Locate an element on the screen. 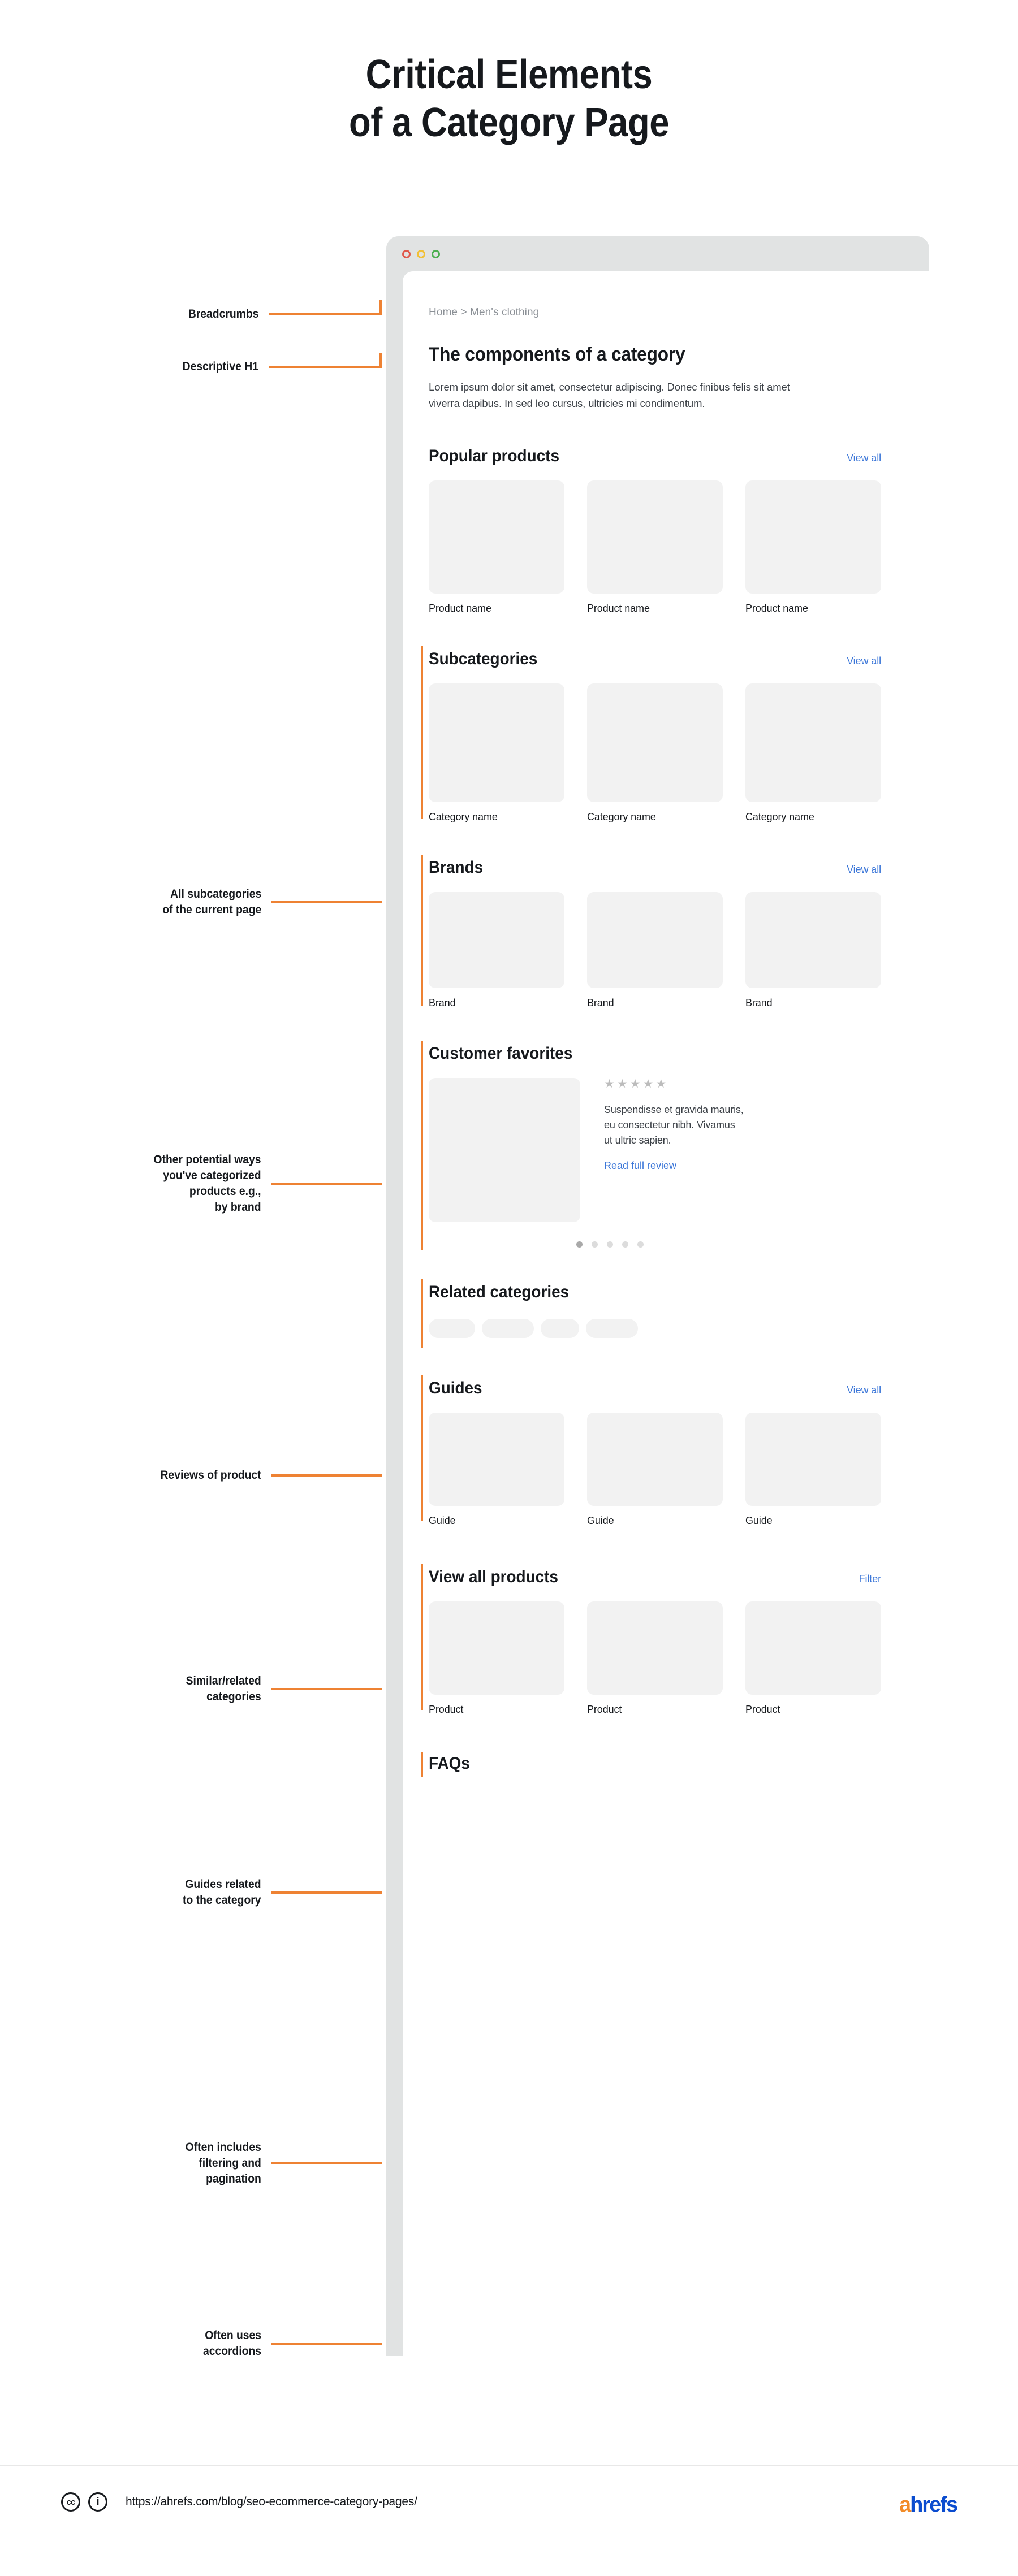 This screenshot has height=2576, width=1018. section-faqs: FAQs is located at coordinates (651, 1764).